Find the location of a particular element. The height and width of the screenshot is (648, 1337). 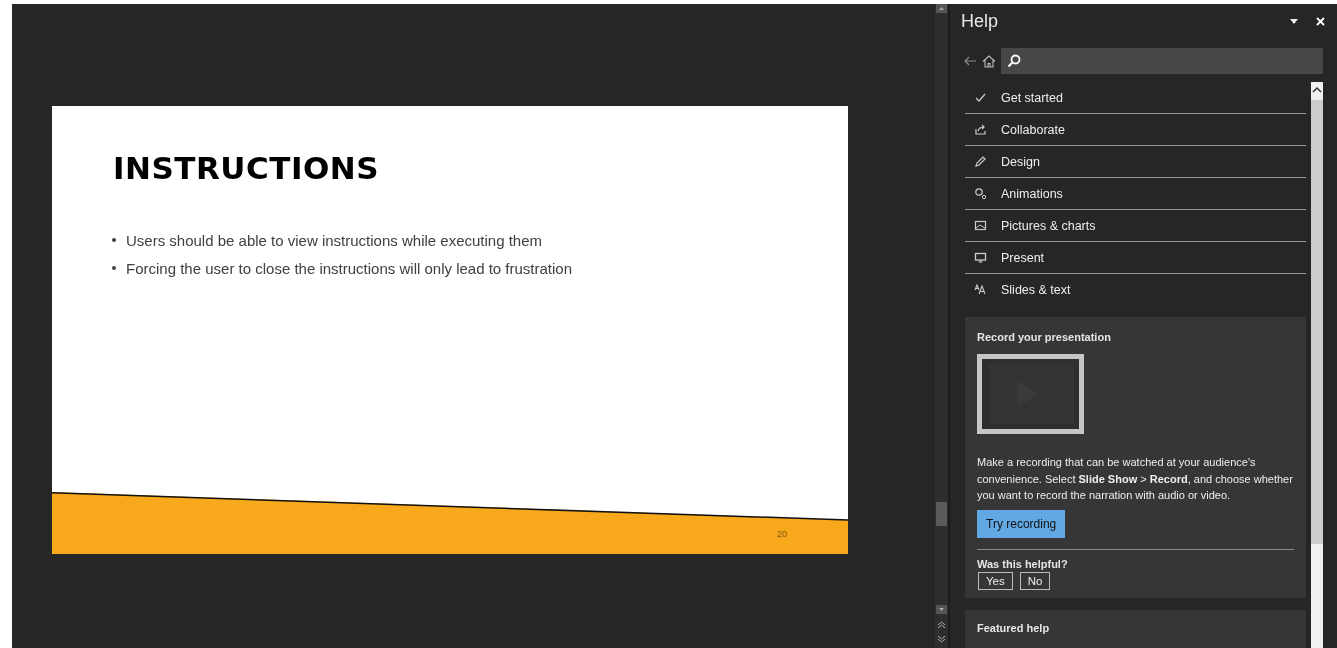

dropdown-icon is located at coordinates (1294, 21).